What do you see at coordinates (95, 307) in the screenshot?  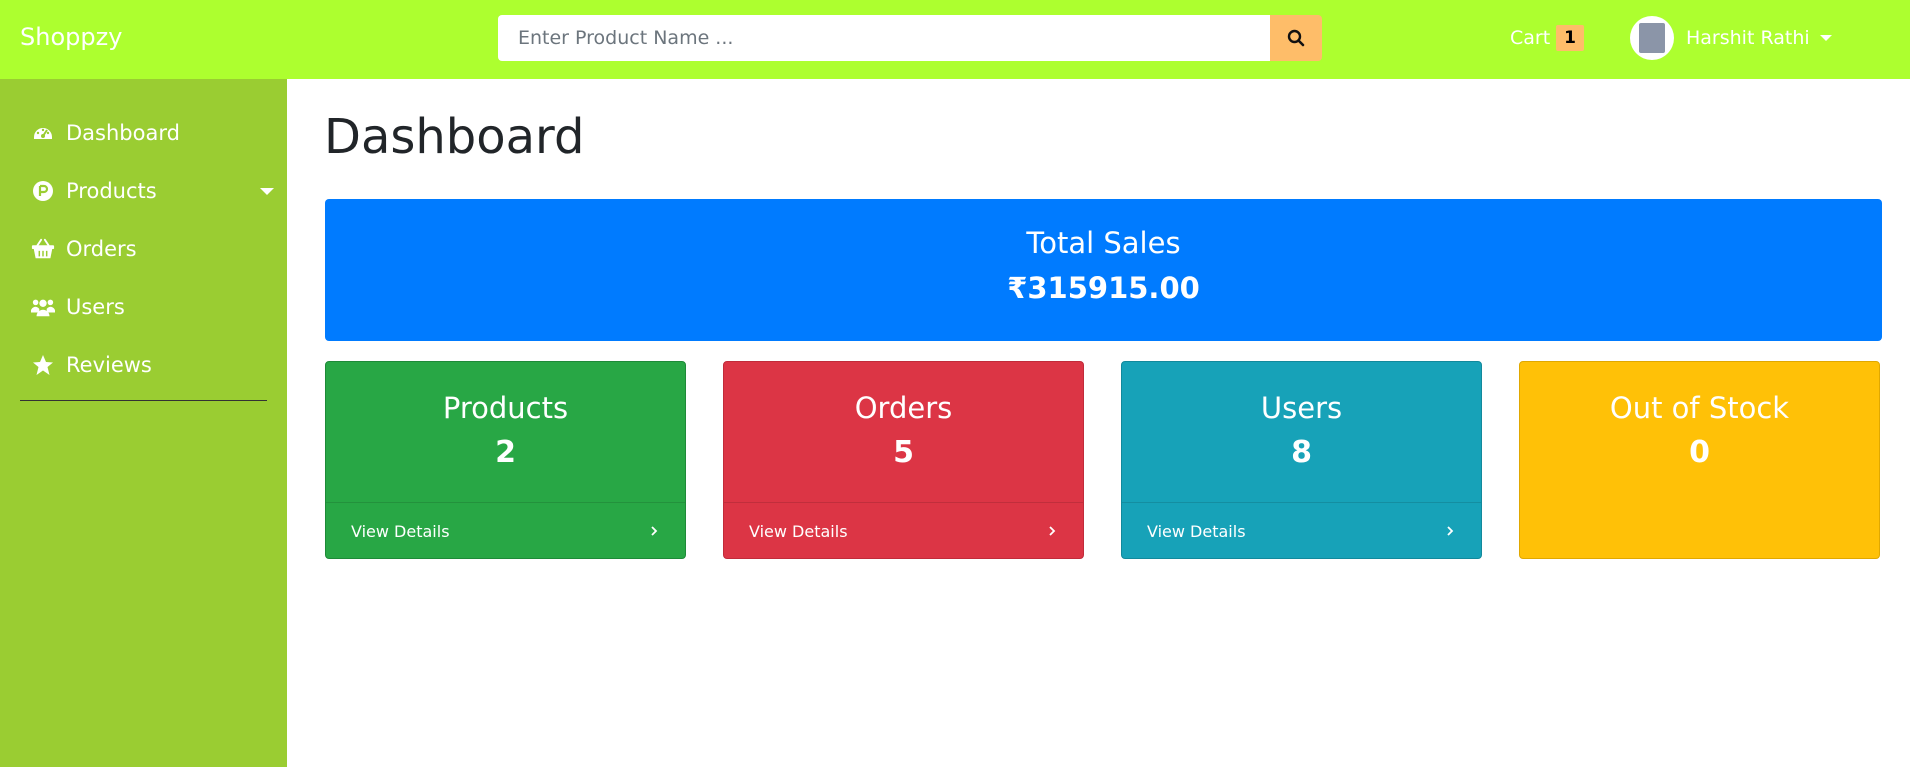 I see `sidebar-item-label: Users` at bounding box center [95, 307].